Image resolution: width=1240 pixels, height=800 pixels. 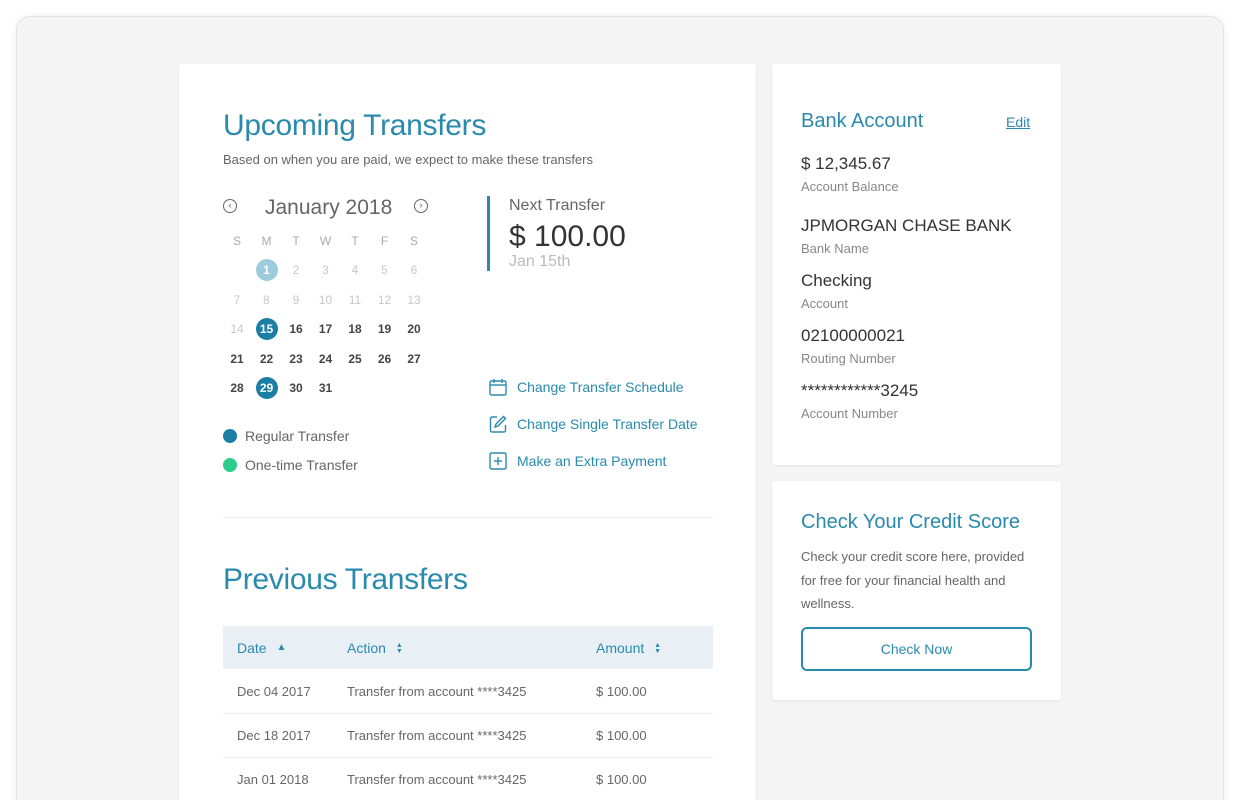 I want to click on routing-number-value: 02100000021, so click(x=853, y=335).